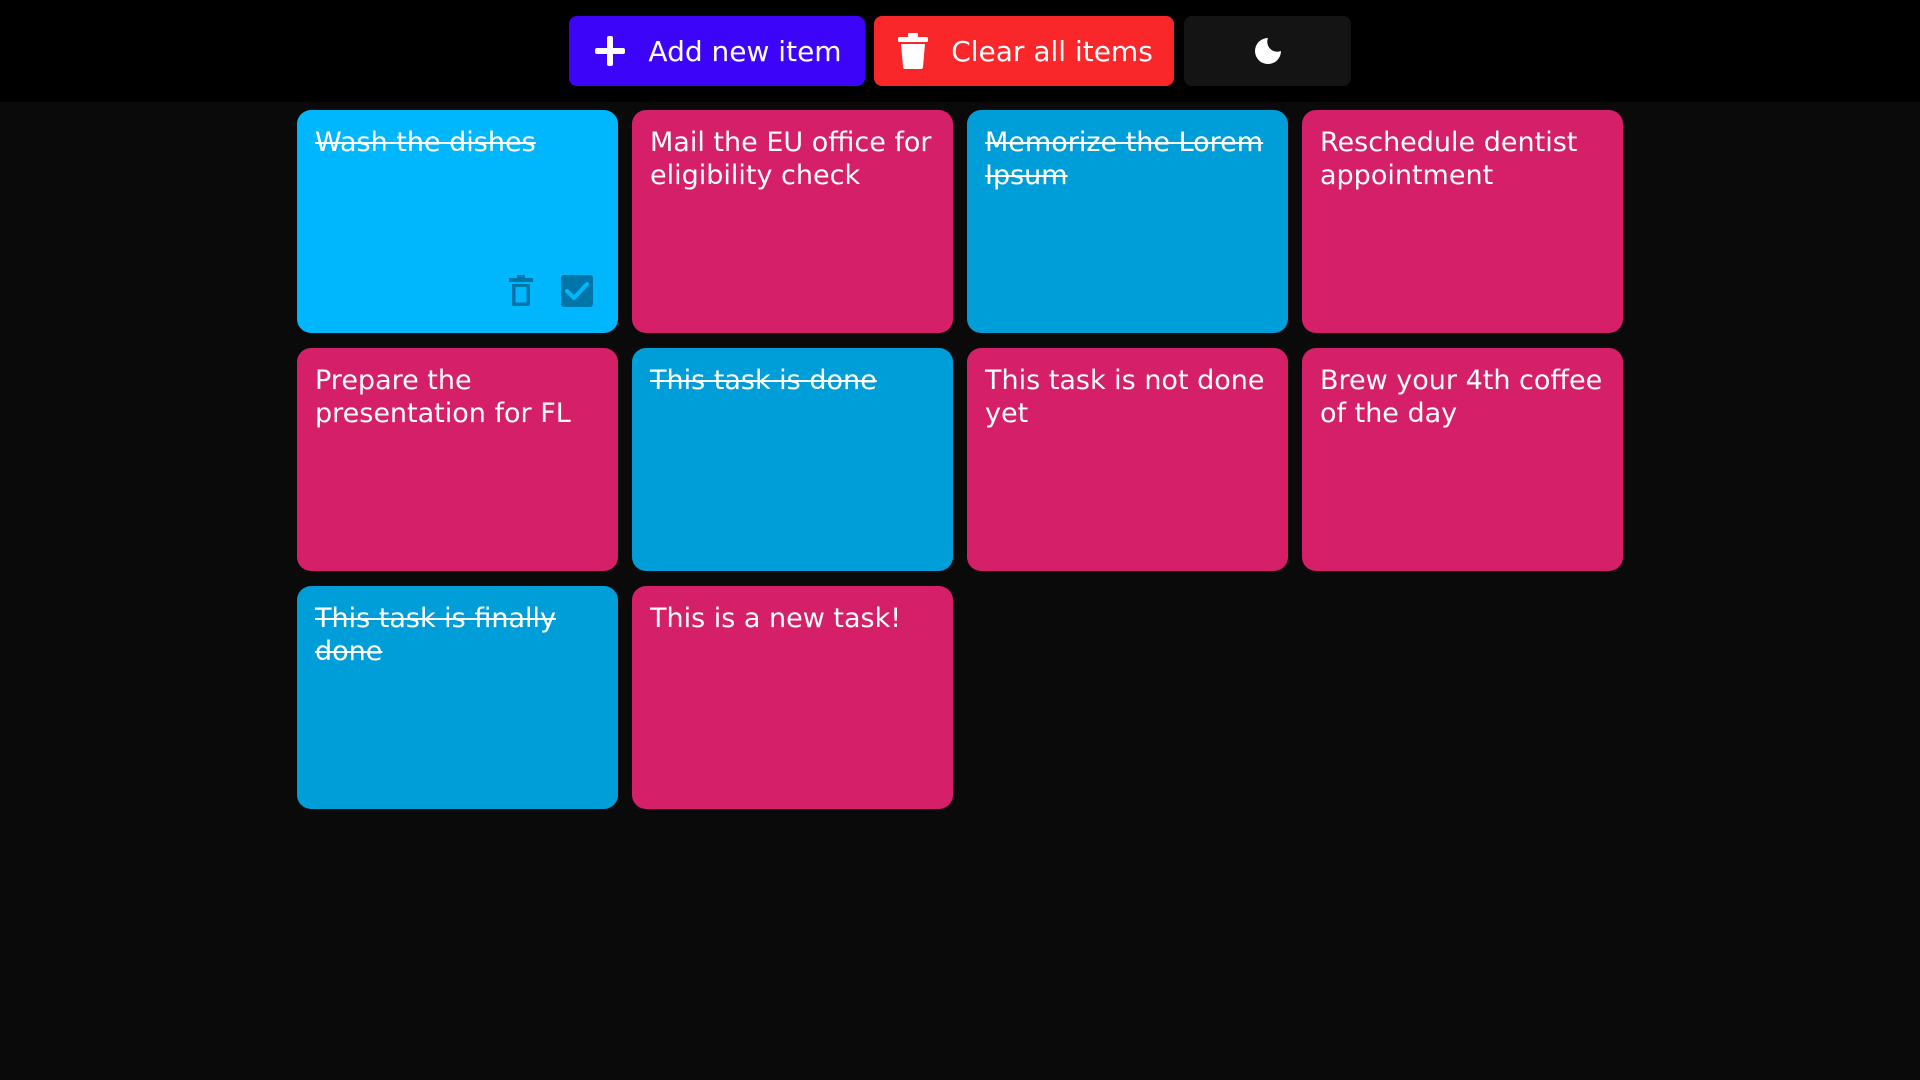 This screenshot has width=1920, height=1080. I want to click on trash-icon, so click(913, 51).